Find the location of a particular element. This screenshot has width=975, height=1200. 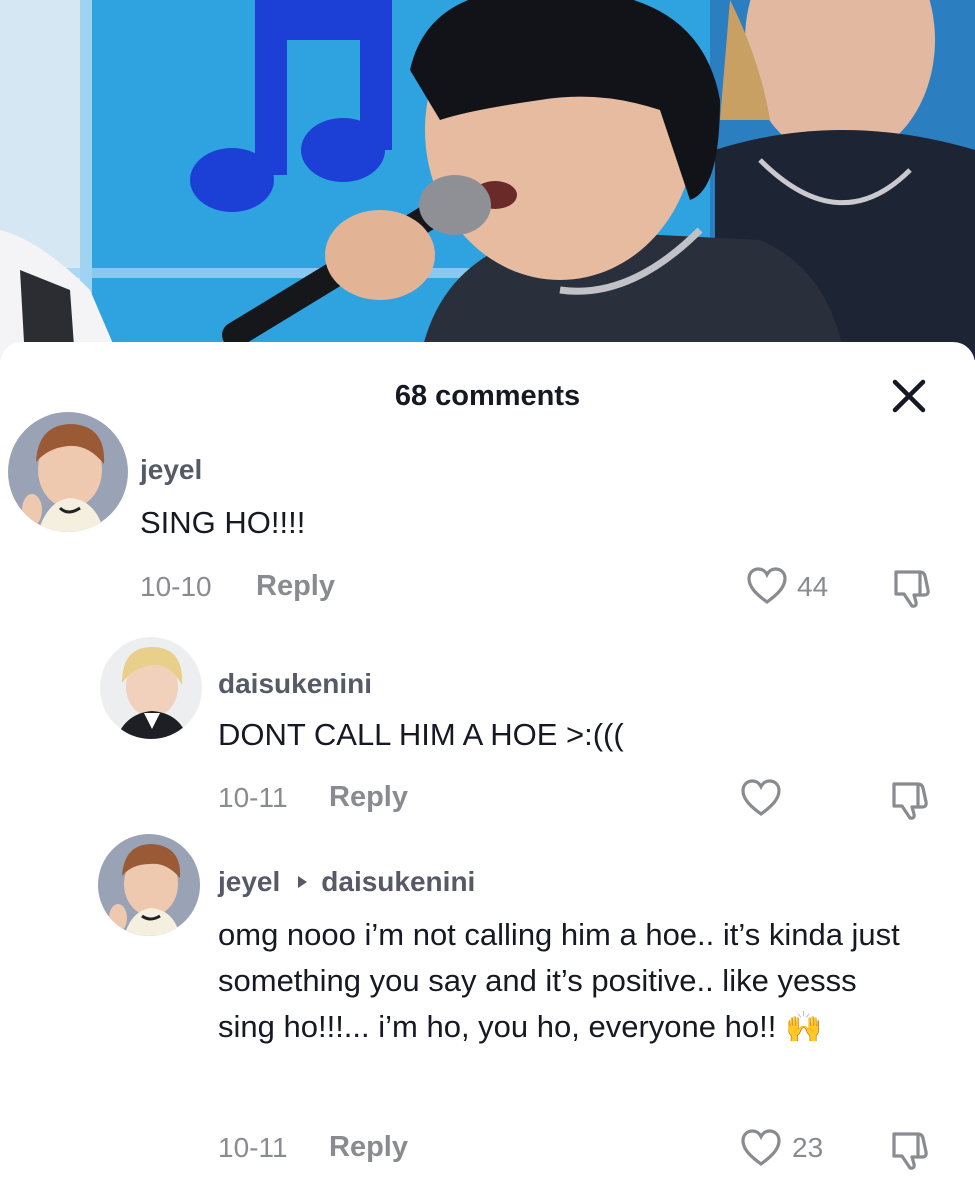

comment-date: 10-11 is located at coordinates (253, 1147).